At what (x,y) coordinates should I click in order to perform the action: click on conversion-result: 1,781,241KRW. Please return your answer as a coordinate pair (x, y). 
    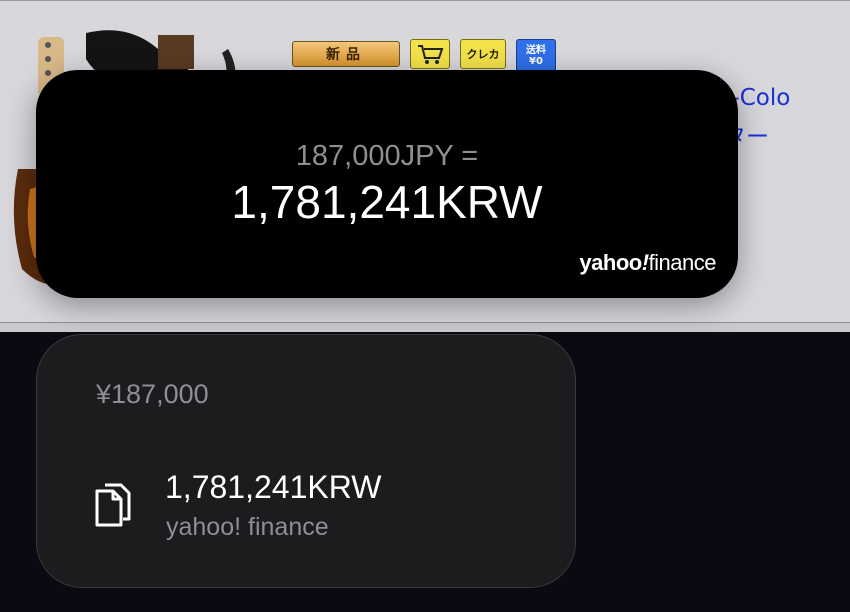
    Looking at the image, I should click on (387, 202).